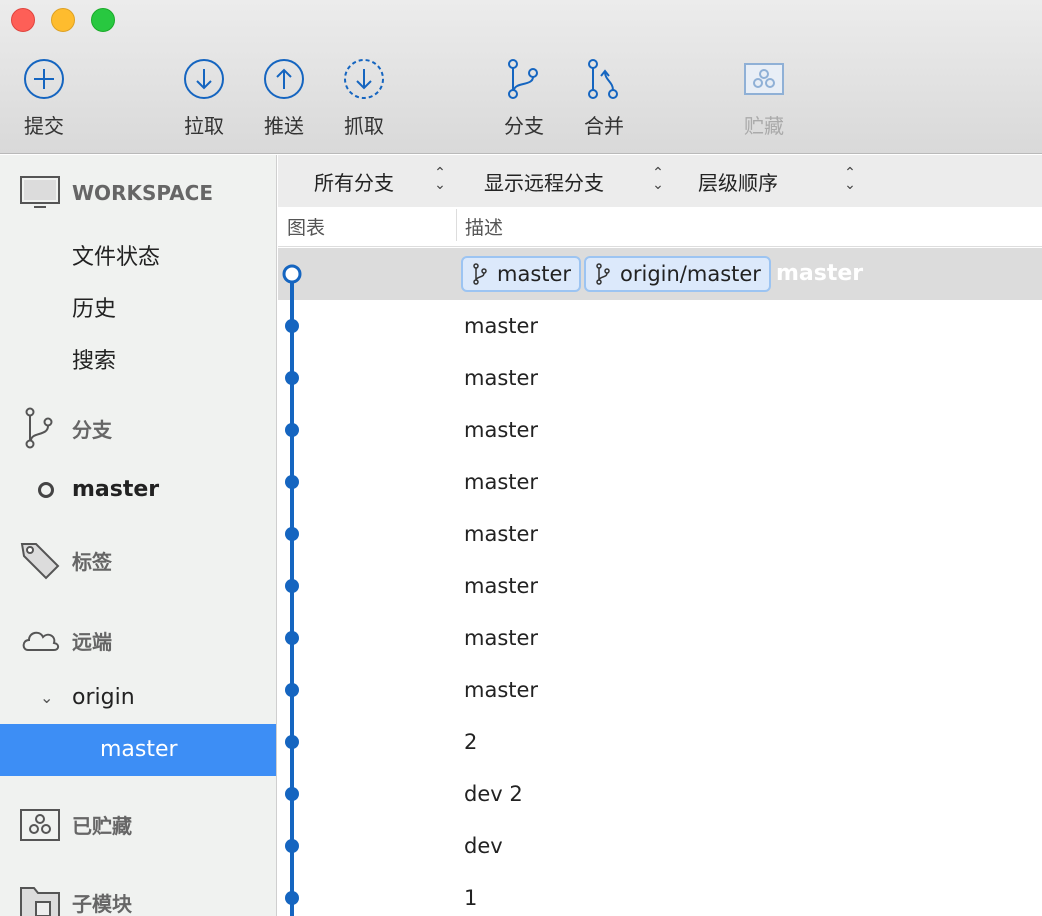  I want to click on close-window-button, so click(23, 20).